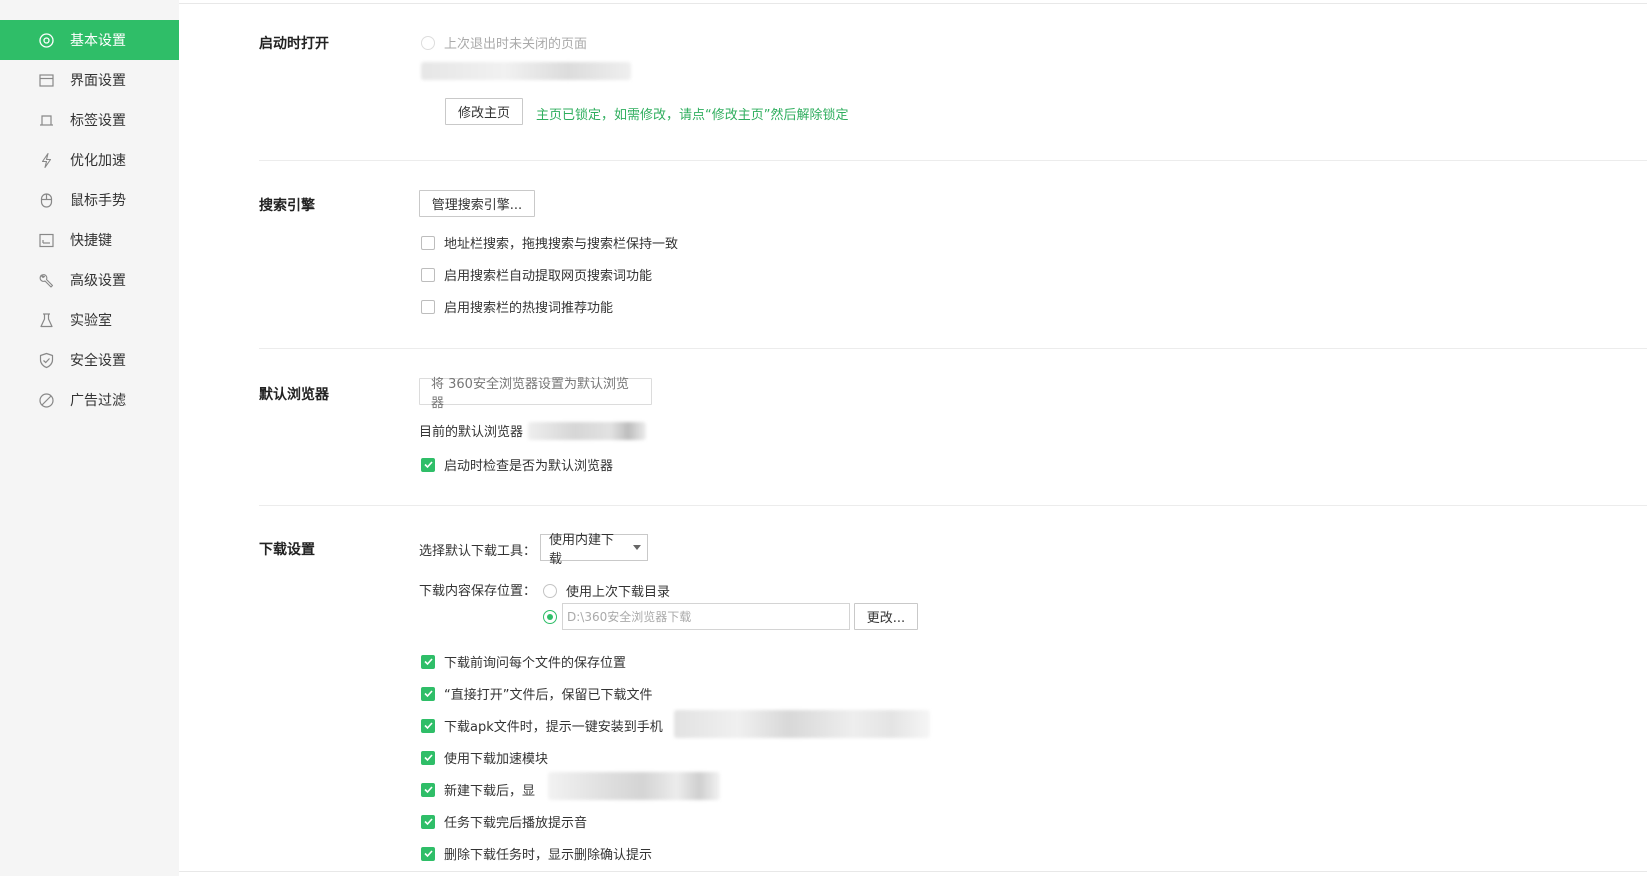  I want to click on sidebar-item-optimize: 优化加速, so click(89, 160).